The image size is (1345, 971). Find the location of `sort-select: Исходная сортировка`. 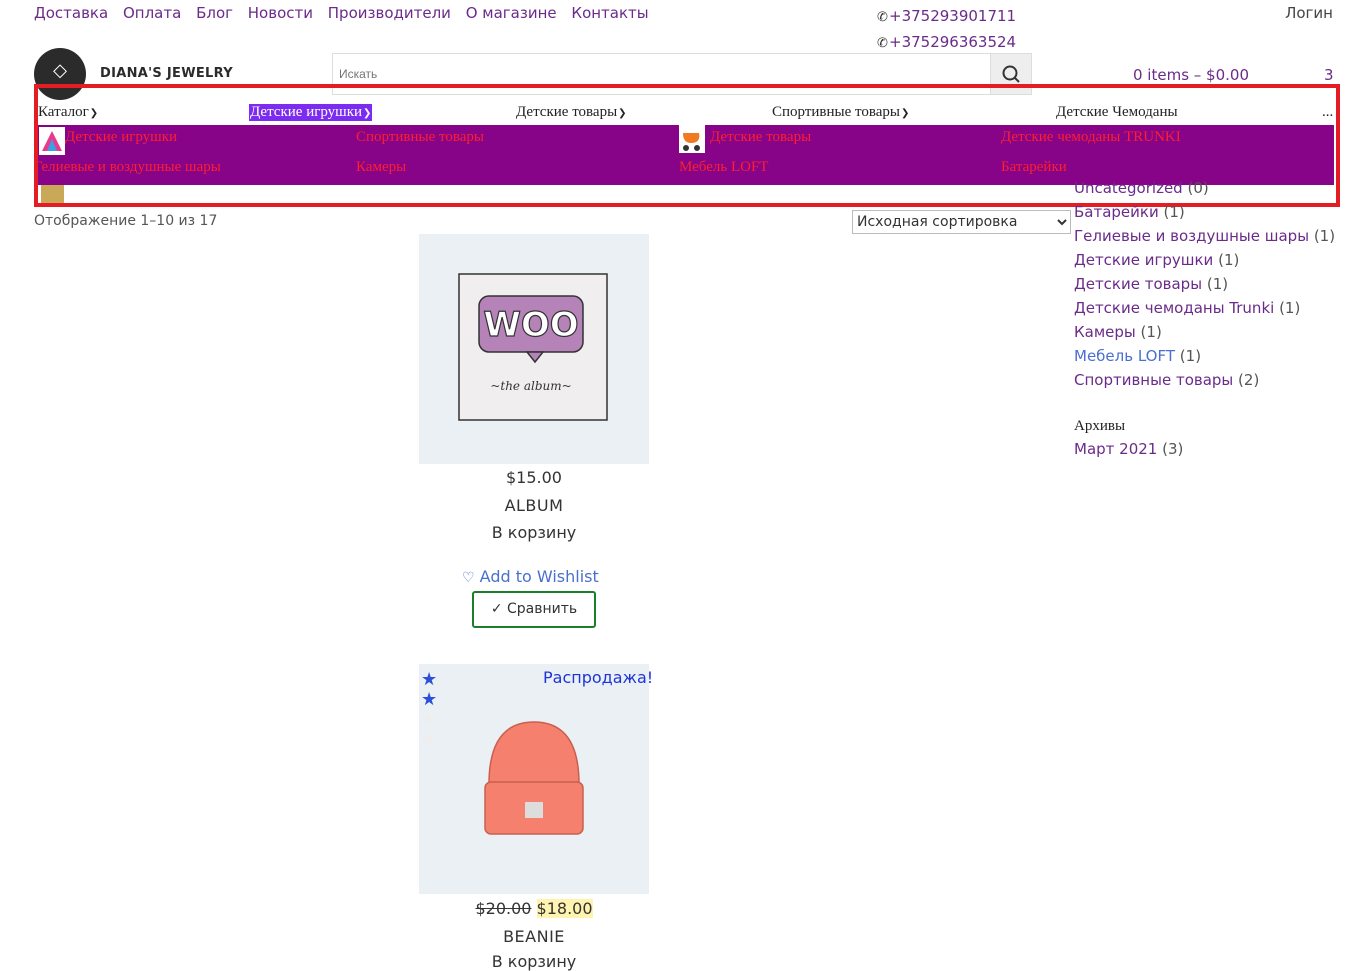

sort-select: Исходная сортировка is located at coordinates (961, 222).